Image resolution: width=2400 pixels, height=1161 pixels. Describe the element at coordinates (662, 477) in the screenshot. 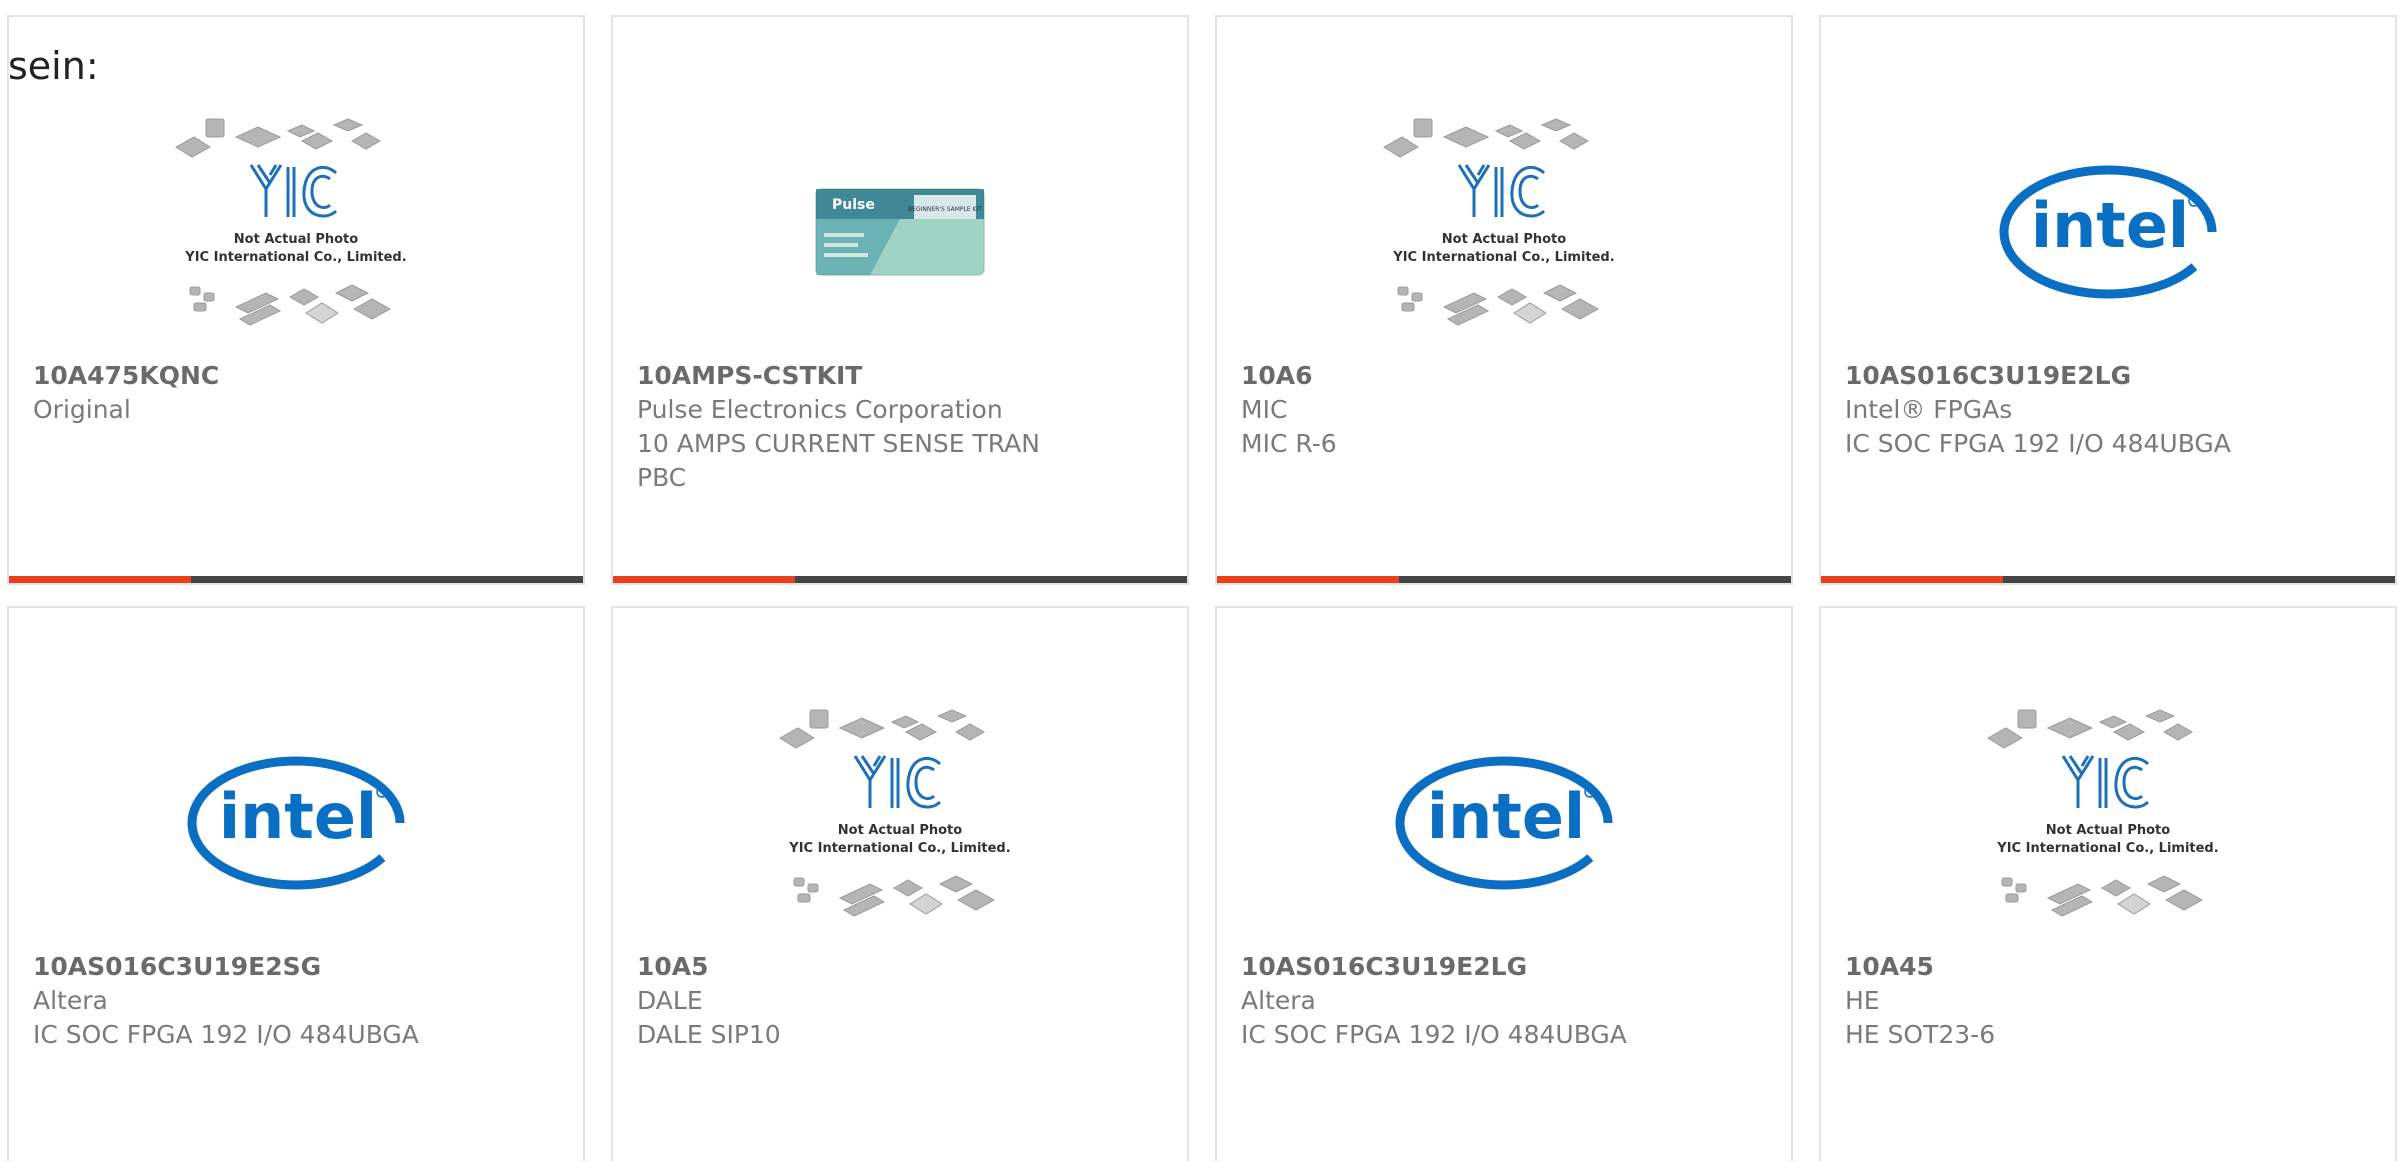

I see `description-text: PBC` at that location.